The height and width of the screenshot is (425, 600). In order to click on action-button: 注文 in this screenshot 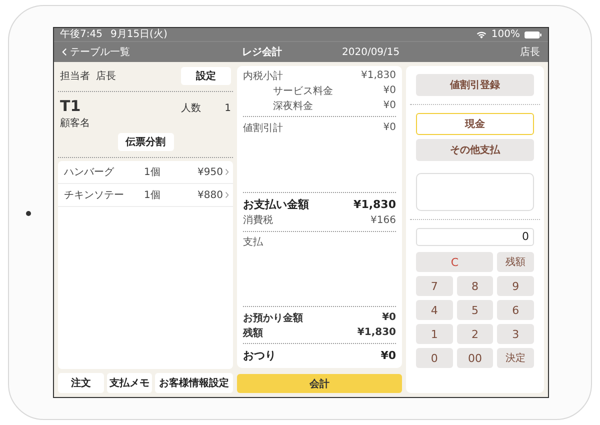, I will do `click(81, 383)`.